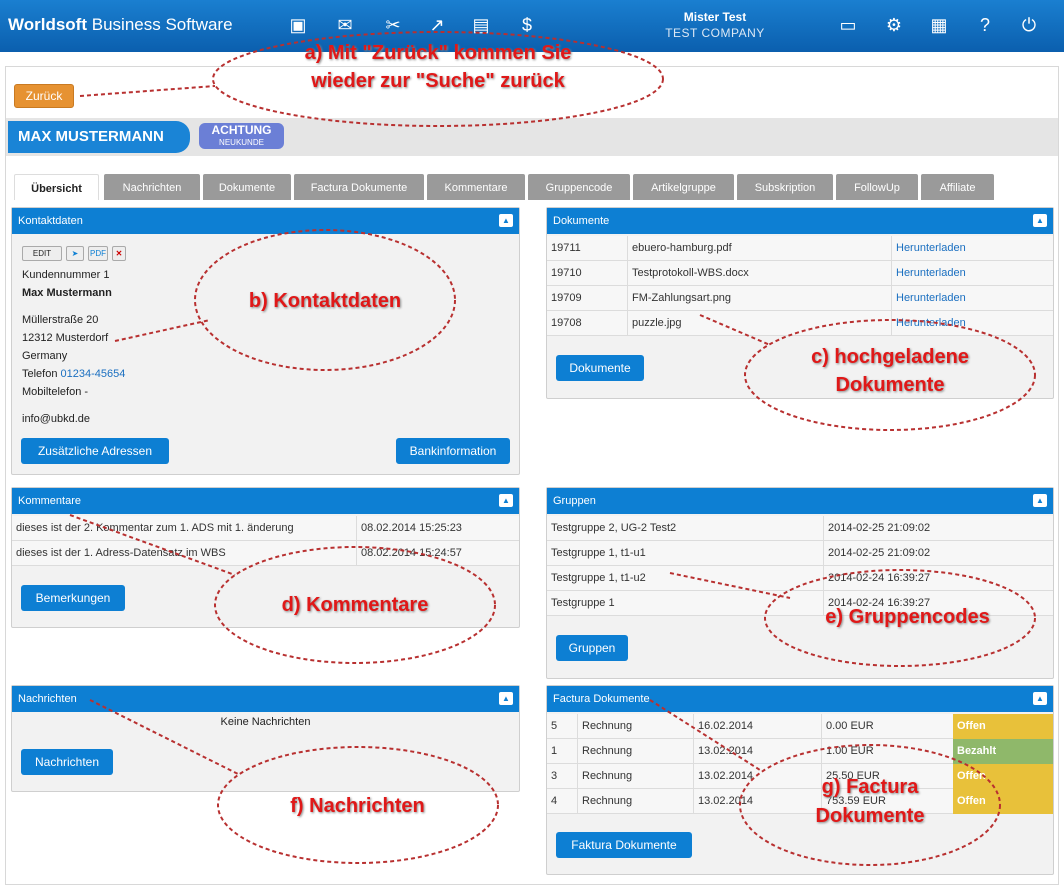 The height and width of the screenshot is (885, 1064). Describe the element at coordinates (66, 275) in the screenshot. I see `customer-number: Kundennummer 1` at that location.